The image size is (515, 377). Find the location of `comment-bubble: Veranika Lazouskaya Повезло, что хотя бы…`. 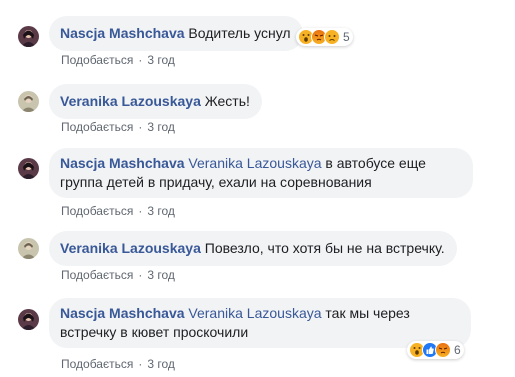

comment-bubble: Veranika Lazouskaya Повезло, что хотя бы… is located at coordinates (253, 248).